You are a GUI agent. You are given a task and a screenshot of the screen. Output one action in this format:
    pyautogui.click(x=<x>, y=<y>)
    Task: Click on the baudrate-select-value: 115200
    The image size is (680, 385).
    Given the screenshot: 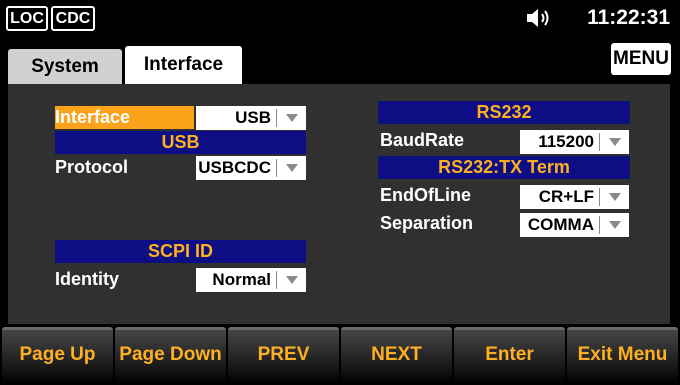 What is the action you would take?
    pyautogui.click(x=566, y=141)
    